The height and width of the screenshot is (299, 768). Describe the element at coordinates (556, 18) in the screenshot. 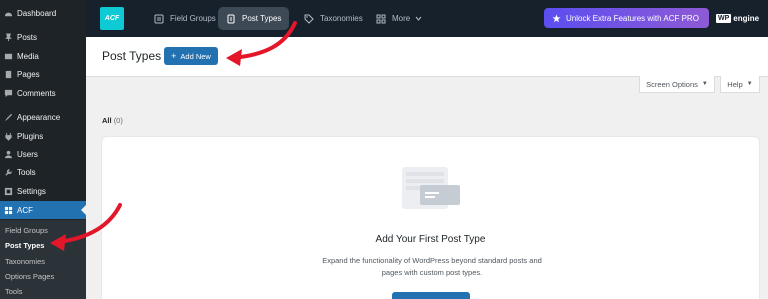

I see `star-icon` at that location.